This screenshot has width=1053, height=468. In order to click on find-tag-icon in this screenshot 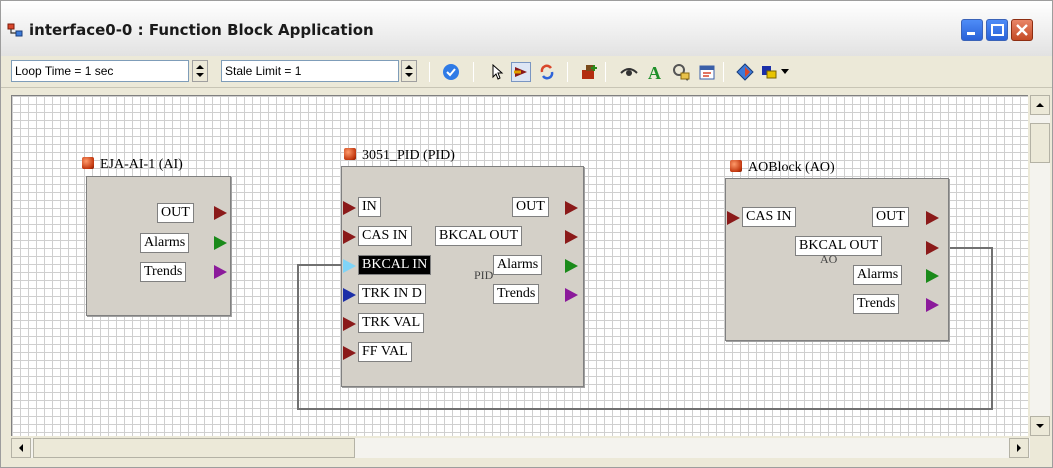, I will do `click(681, 72)`.